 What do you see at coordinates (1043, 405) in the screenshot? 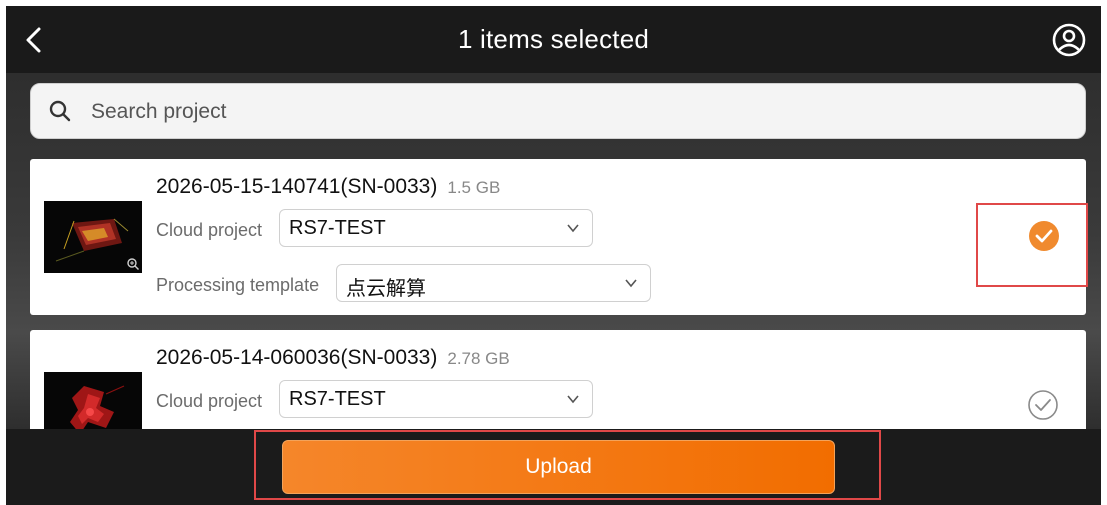
I see `unselected-check-icon` at bounding box center [1043, 405].